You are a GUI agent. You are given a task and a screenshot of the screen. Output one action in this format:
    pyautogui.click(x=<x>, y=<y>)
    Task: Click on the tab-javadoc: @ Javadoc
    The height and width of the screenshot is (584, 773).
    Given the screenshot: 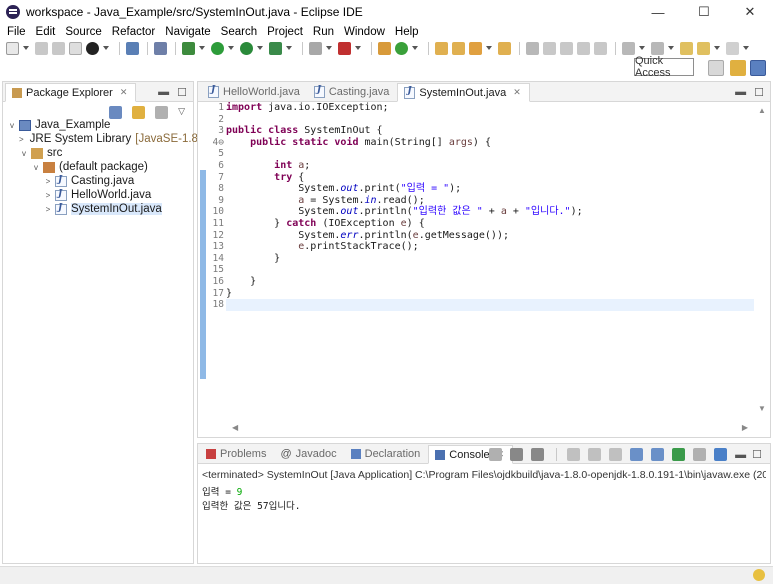 What is the action you would take?
    pyautogui.click(x=309, y=453)
    